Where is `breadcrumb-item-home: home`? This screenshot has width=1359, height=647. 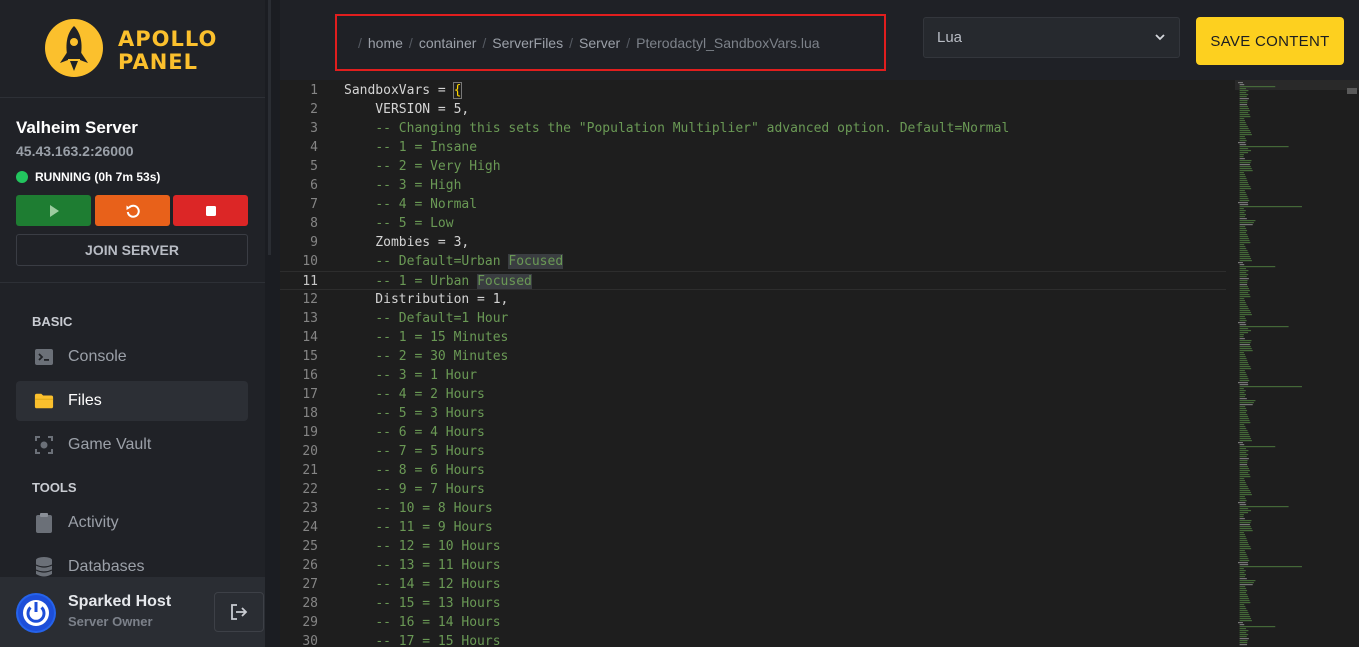 breadcrumb-item-home: home is located at coordinates (385, 43).